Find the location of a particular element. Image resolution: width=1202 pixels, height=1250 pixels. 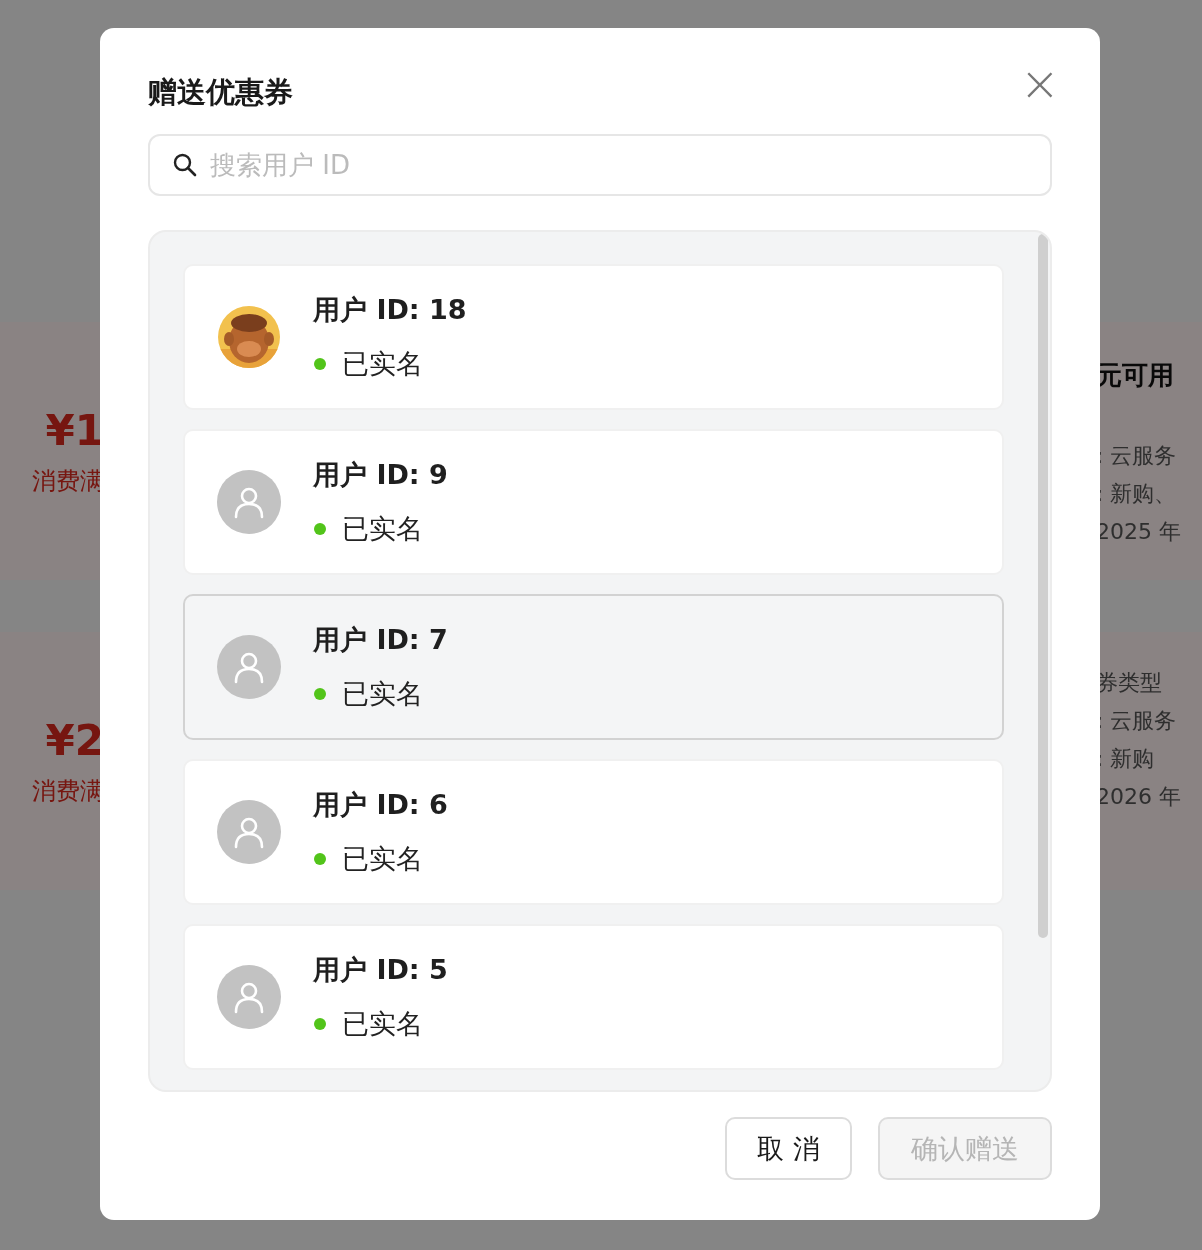

scrollbar is located at coordinates (1043, 586).